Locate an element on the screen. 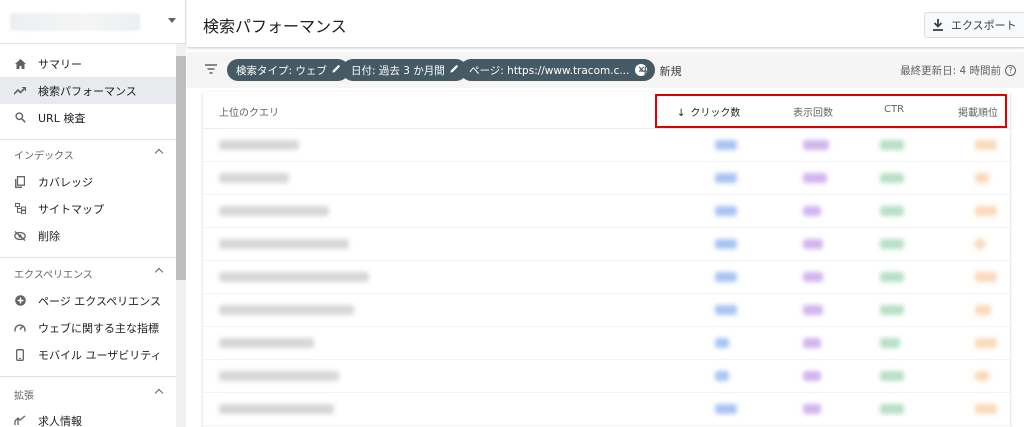 The image size is (1024, 427). sidebar-item-coverage: カバレッジ is located at coordinates (88, 181).